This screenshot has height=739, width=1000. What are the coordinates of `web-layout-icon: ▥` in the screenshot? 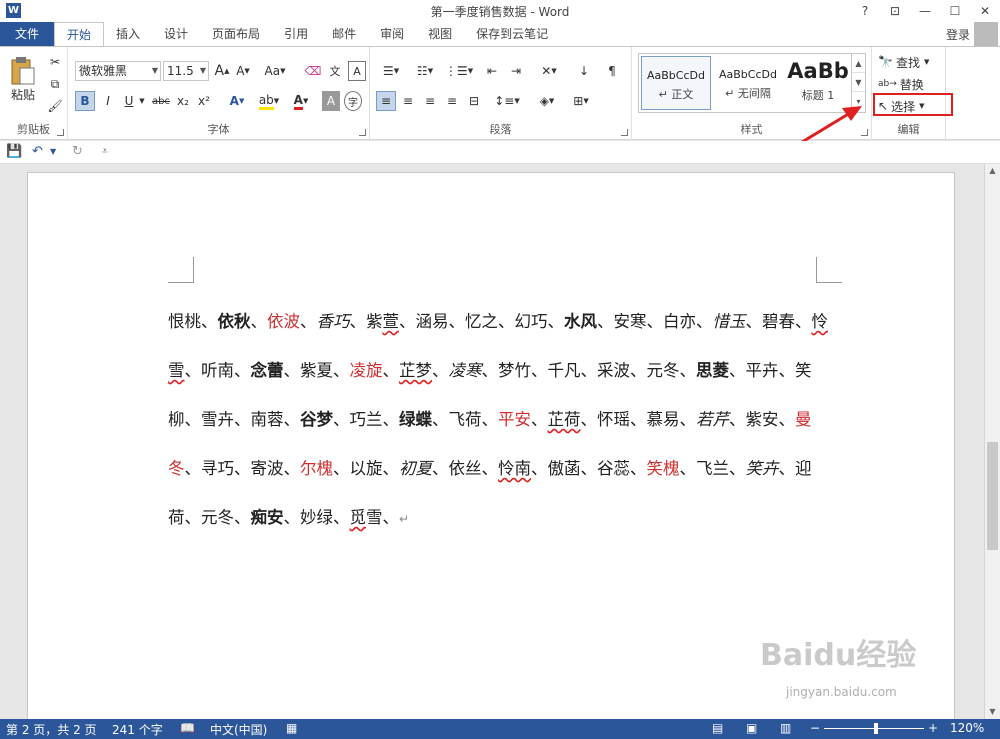 It's located at (785, 728).